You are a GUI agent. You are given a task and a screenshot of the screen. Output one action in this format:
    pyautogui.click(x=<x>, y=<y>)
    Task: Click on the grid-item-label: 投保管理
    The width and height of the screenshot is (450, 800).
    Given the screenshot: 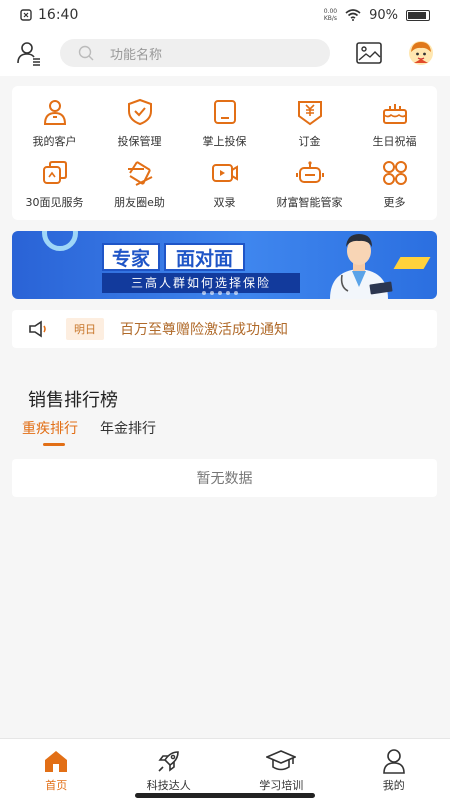 What is the action you would take?
    pyautogui.click(x=139, y=141)
    